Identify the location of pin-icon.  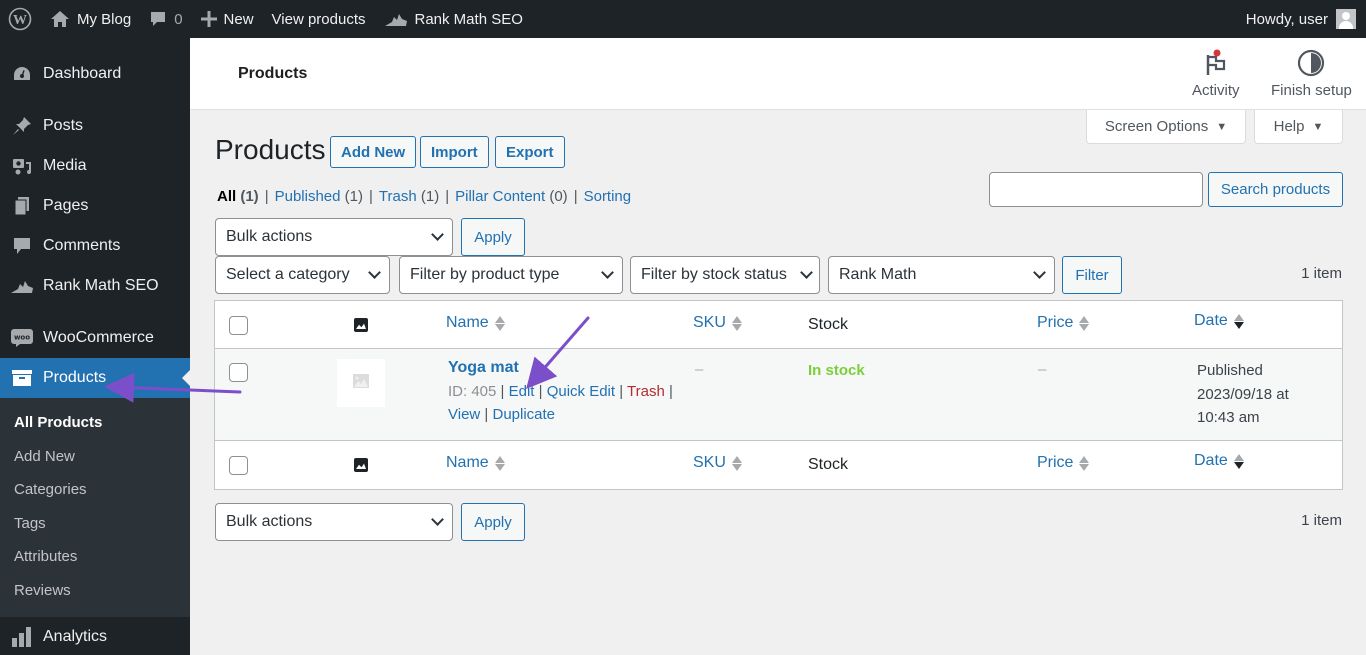
(22, 126).